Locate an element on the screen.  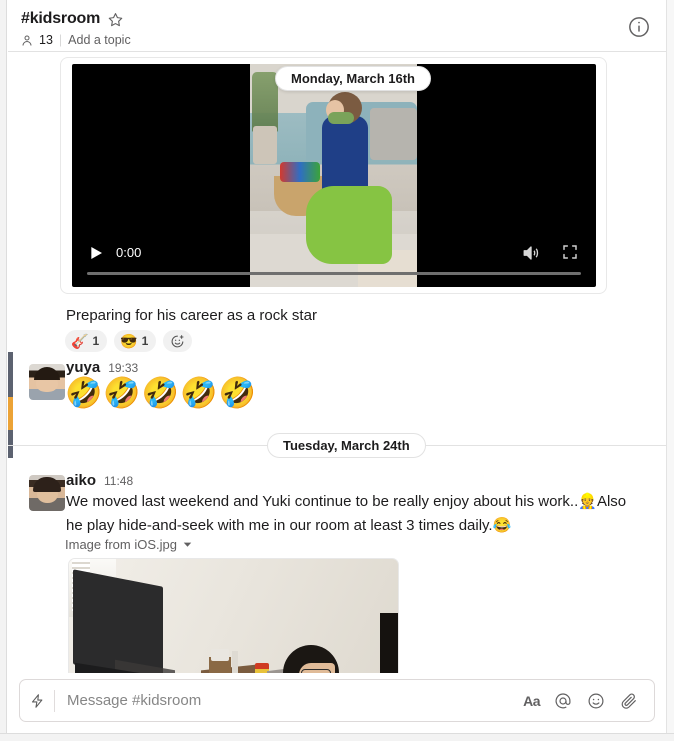
face-with-tears-of-joy-icon: 😂 is located at coordinates (502, 525).